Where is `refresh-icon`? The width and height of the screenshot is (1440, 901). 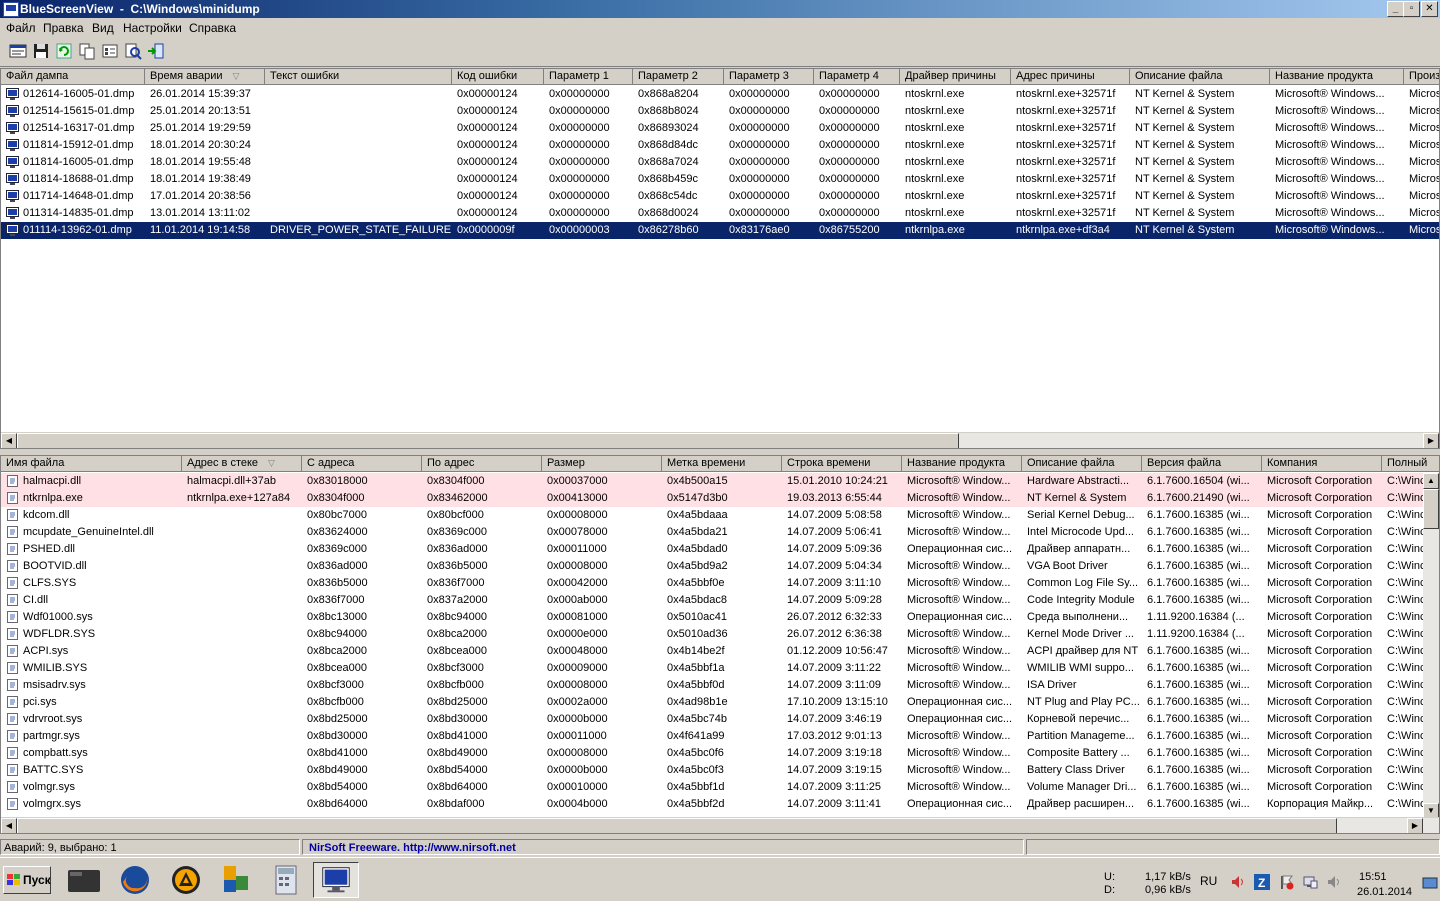
refresh-icon is located at coordinates (64, 51).